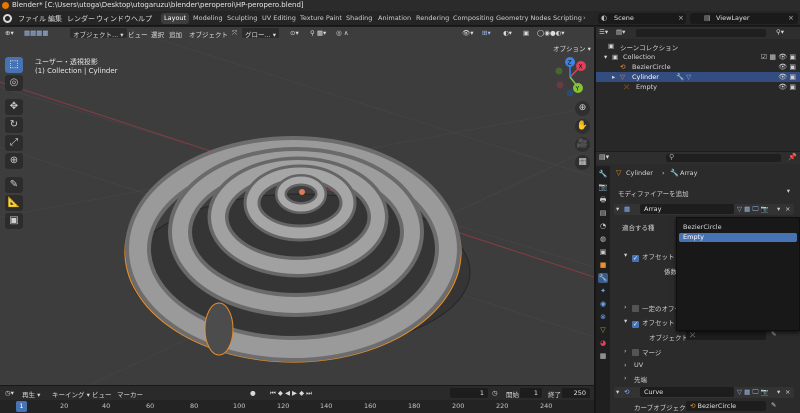  What do you see at coordinates (7, 18) in the screenshot?
I see `blender-menu-icon` at bounding box center [7, 18].